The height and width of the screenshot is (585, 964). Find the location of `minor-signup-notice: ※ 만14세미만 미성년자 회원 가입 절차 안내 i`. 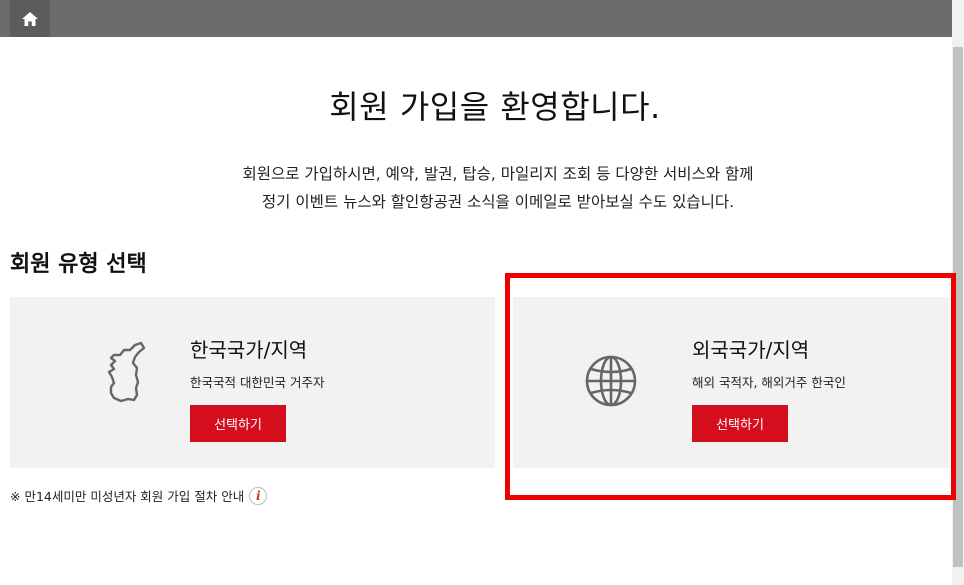

minor-signup-notice: ※ 만14세미만 미성년자 회원 가입 절차 안내 i is located at coordinates (139, 495).